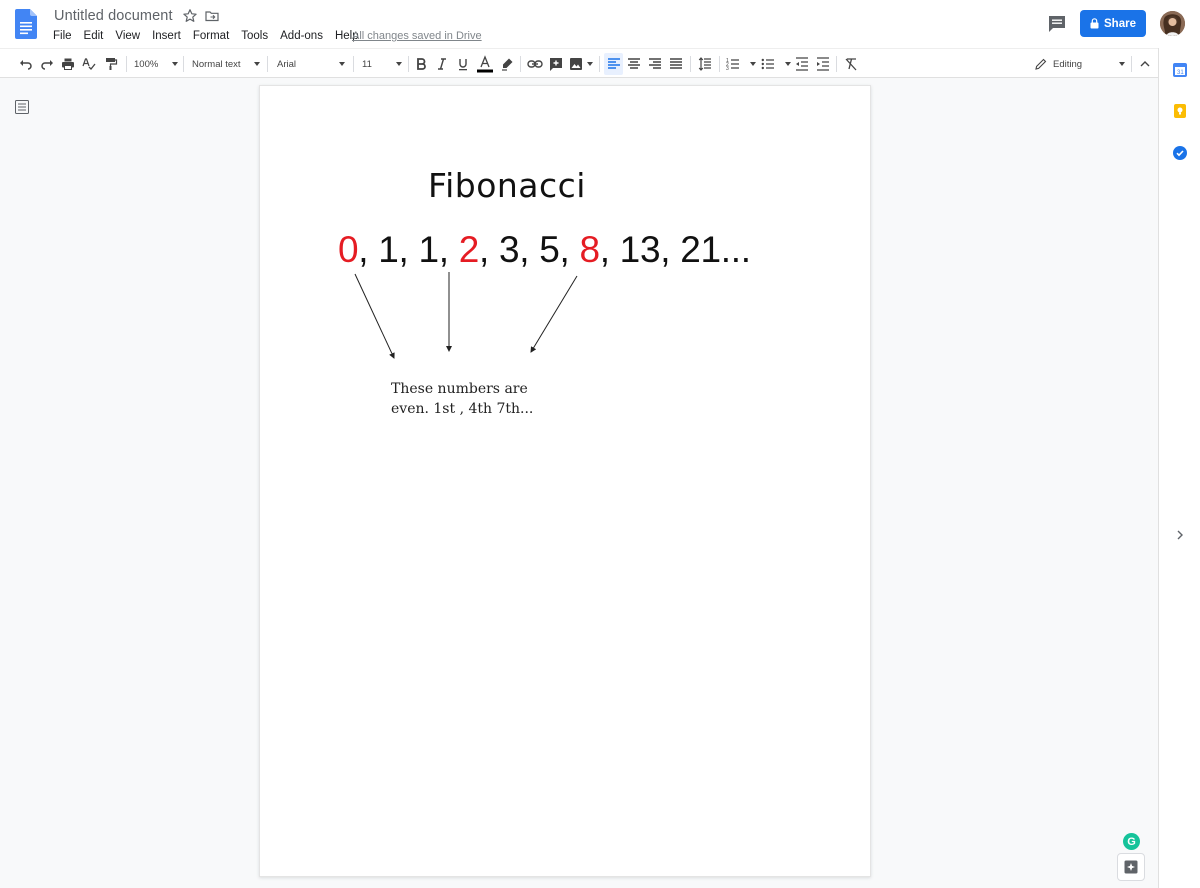 This screenshot has height=888, width=1200. Describe the element at coordinates (94, 36) in the screenshot. I see `menu-edit: Edit` at that location.